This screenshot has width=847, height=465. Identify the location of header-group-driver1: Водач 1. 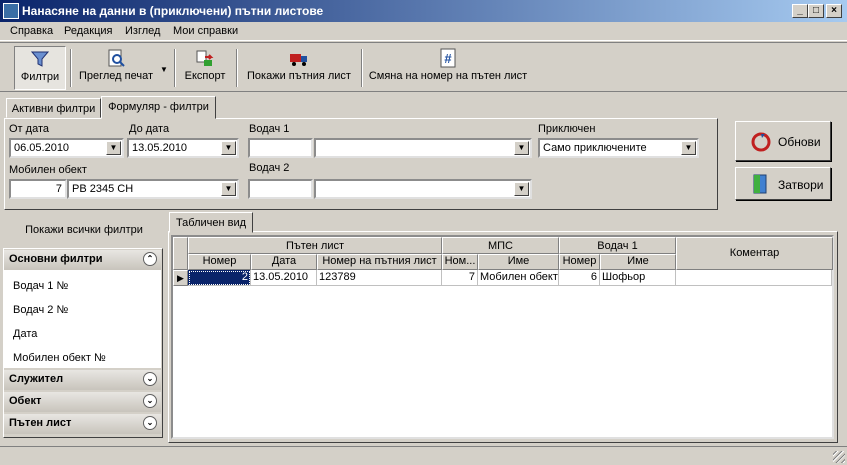
(617, 245).